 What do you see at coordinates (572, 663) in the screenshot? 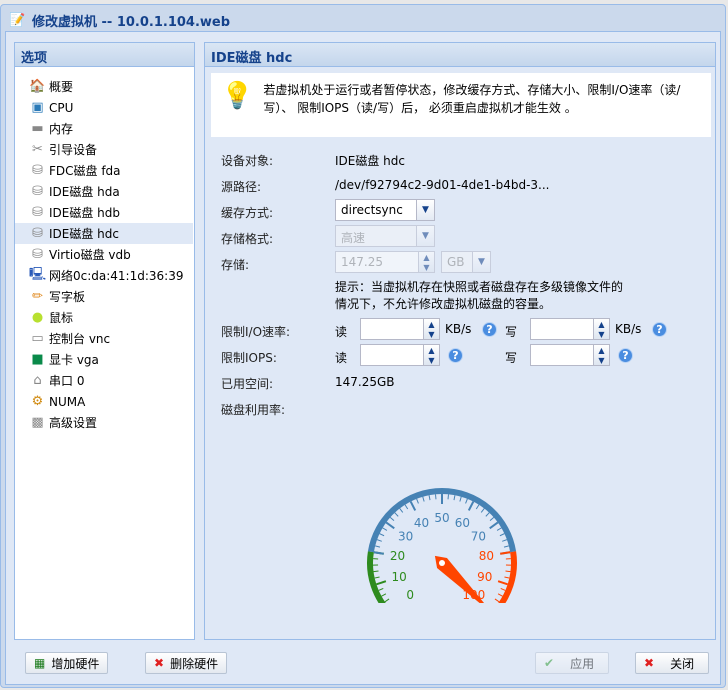
I see `apply-button: ✔ 应用` at bounding box center [572, 663].